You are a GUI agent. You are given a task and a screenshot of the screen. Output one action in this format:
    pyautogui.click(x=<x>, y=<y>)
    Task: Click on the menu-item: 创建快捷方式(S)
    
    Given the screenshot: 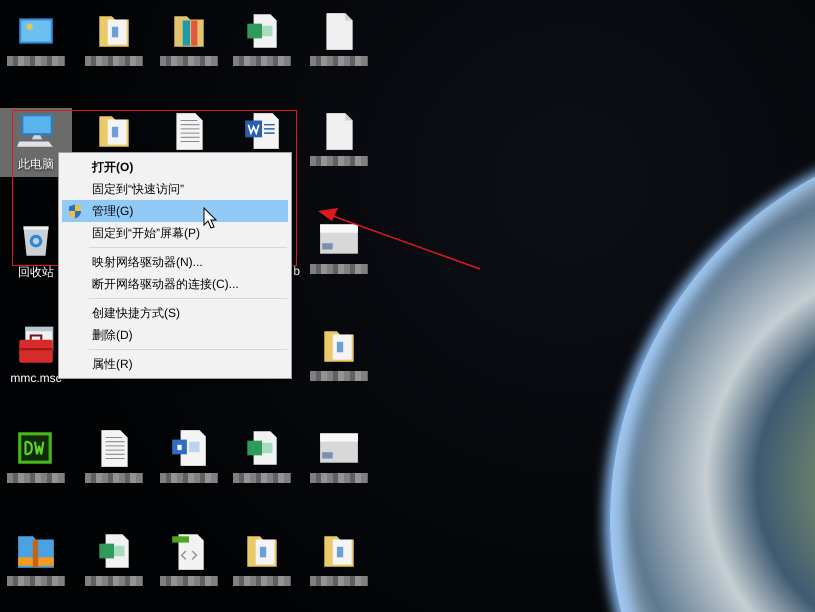 What is the action you would take?
    pyautogui.click(x=175, y=313)
    